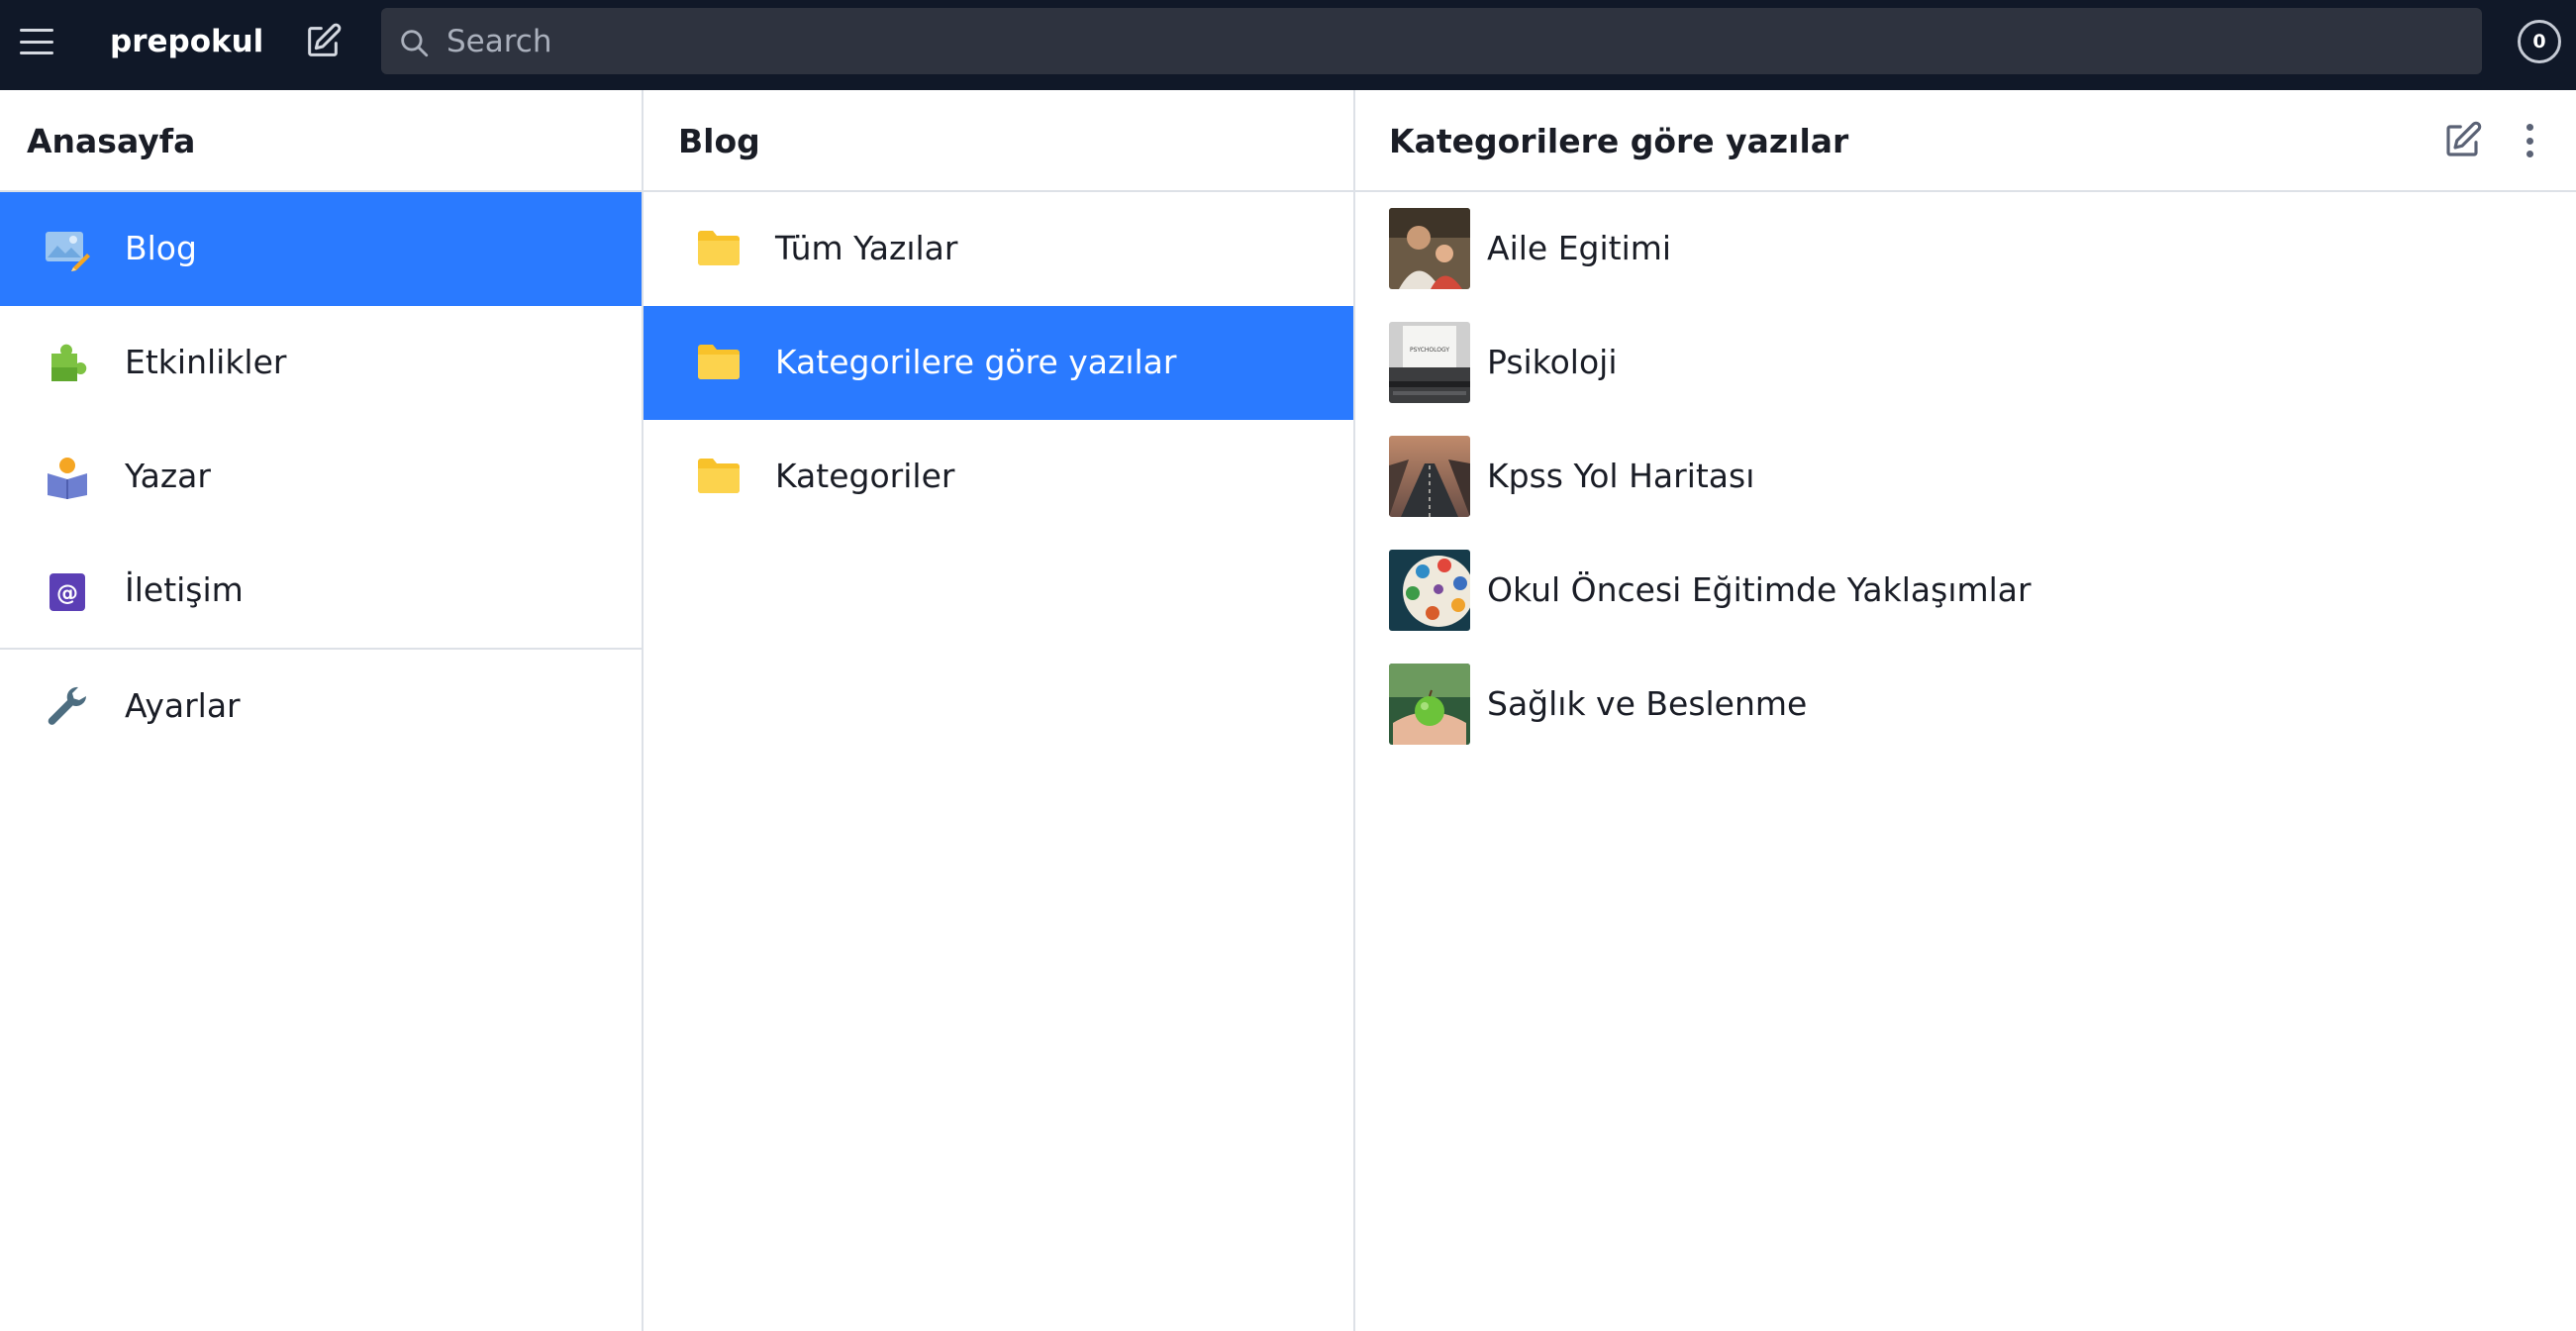 This screenshot has width=2576, height=1331. I want to click on column-header: Blog, so click(998, 141).